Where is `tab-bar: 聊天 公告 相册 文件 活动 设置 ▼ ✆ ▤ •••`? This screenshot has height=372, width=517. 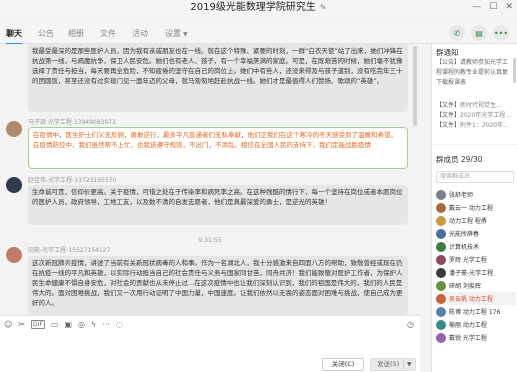 tab-bar: 聊天 公告 相册 文件 活动 设置 ▼ ✆ ▤ ••• is located at coordinates (258, 34).